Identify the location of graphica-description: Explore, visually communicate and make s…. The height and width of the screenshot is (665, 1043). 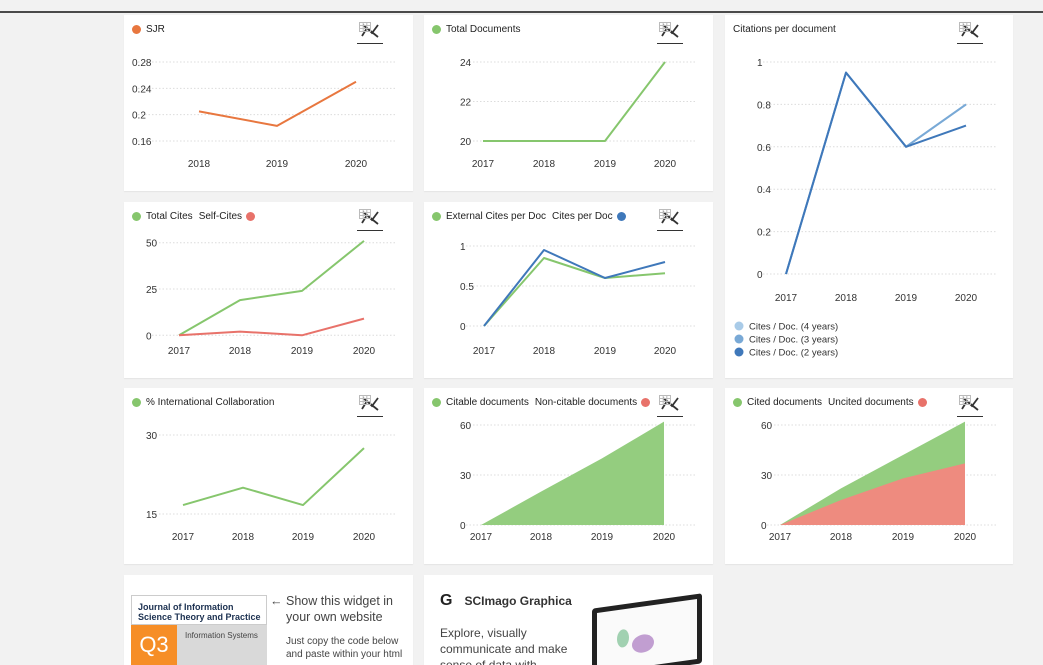
(504, 645).